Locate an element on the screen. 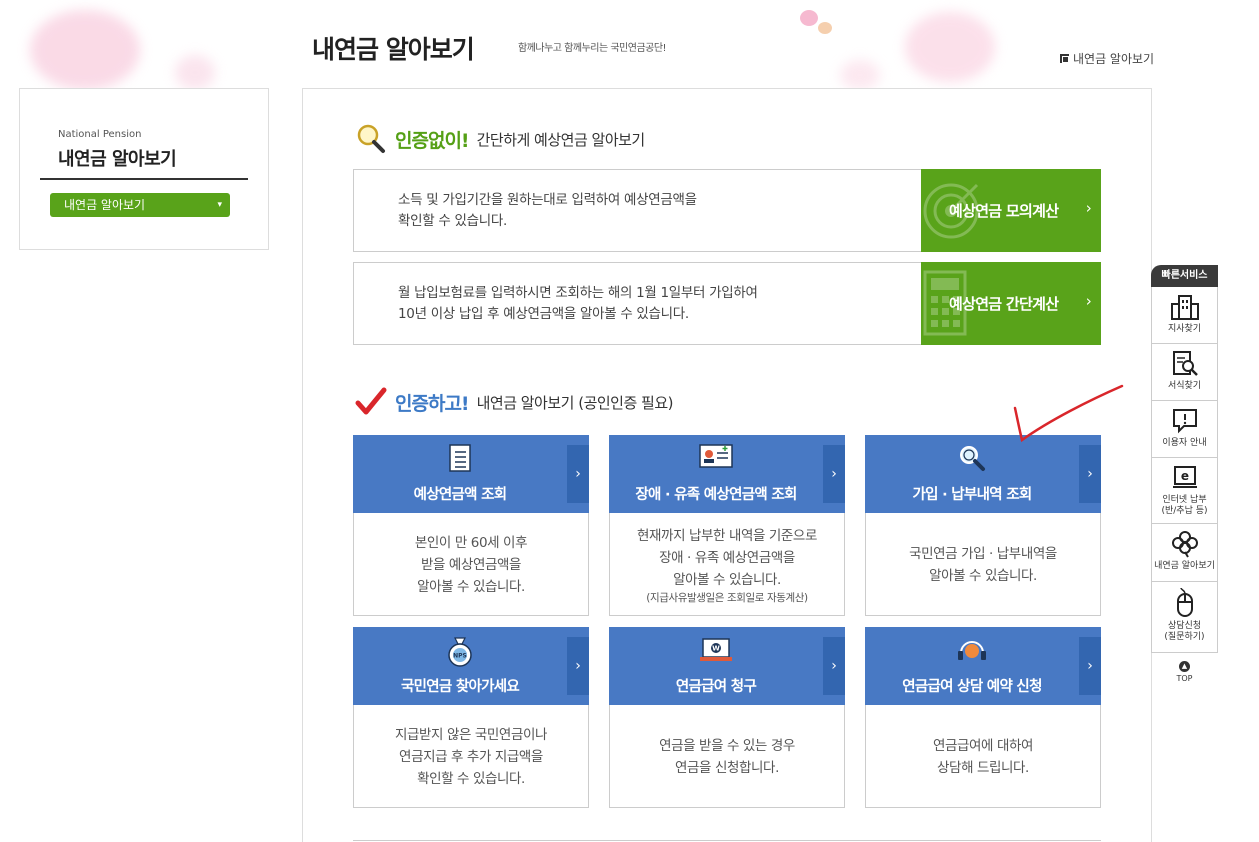 Image resolution: width=1259 pixels, height=842 pixels. row-desc-line: 월 납입보험료를 입력하시면 조회하는 해의 1월 1일부터 가입하여 is located at coordinates (578, 293).